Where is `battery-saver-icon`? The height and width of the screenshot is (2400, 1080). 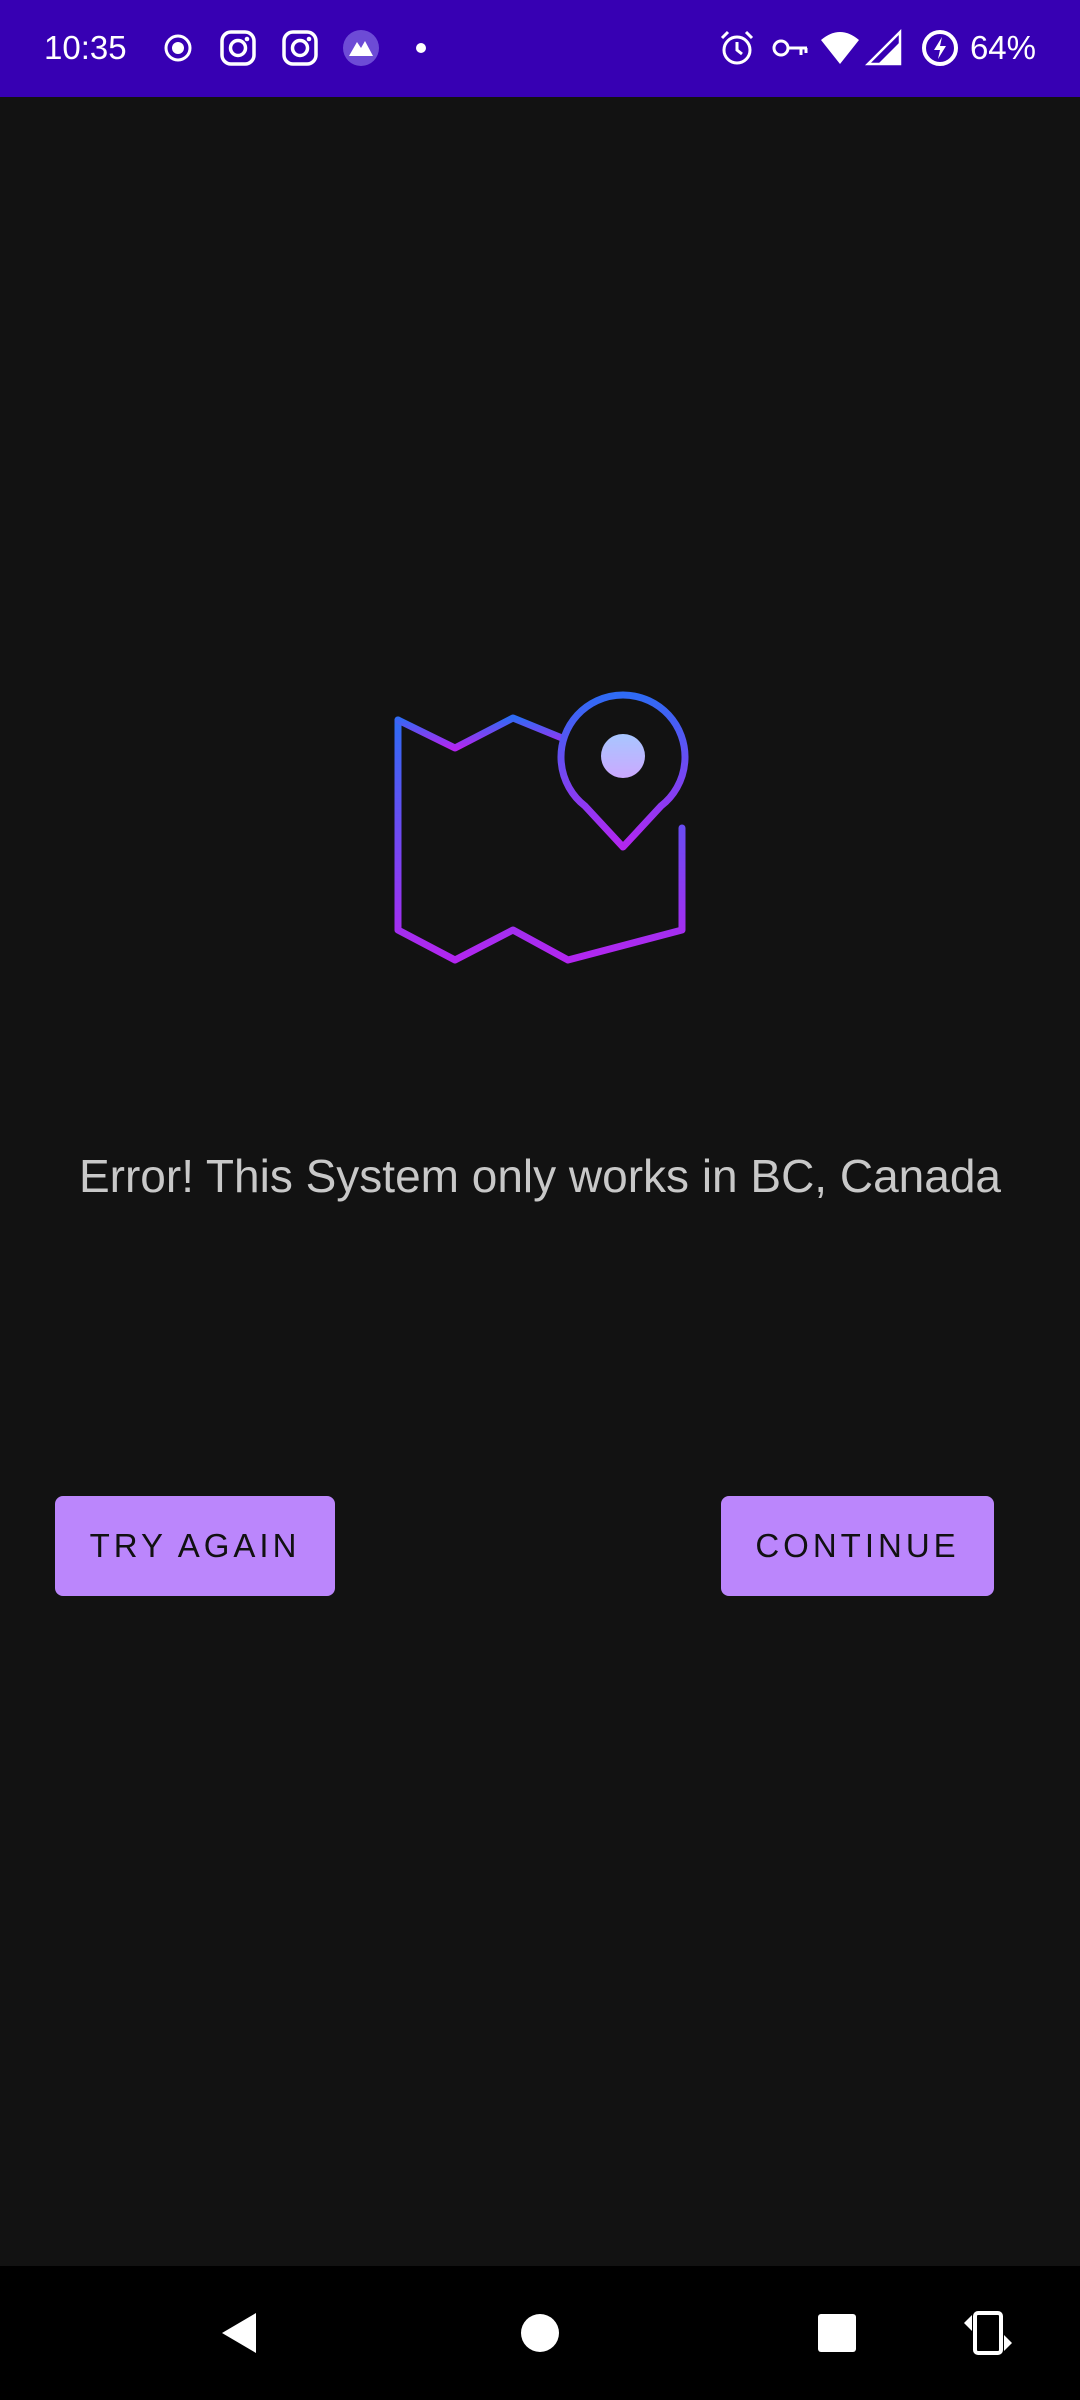 battery-saver-icon is located at coordinates (940, 48).